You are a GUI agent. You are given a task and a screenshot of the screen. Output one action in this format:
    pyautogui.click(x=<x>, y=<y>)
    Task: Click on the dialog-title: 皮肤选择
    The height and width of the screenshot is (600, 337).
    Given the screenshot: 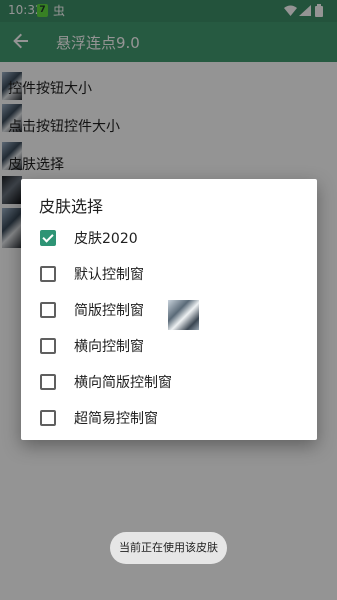 What is the action you would take?
    pyautogui.click(x=71, y=206)
    